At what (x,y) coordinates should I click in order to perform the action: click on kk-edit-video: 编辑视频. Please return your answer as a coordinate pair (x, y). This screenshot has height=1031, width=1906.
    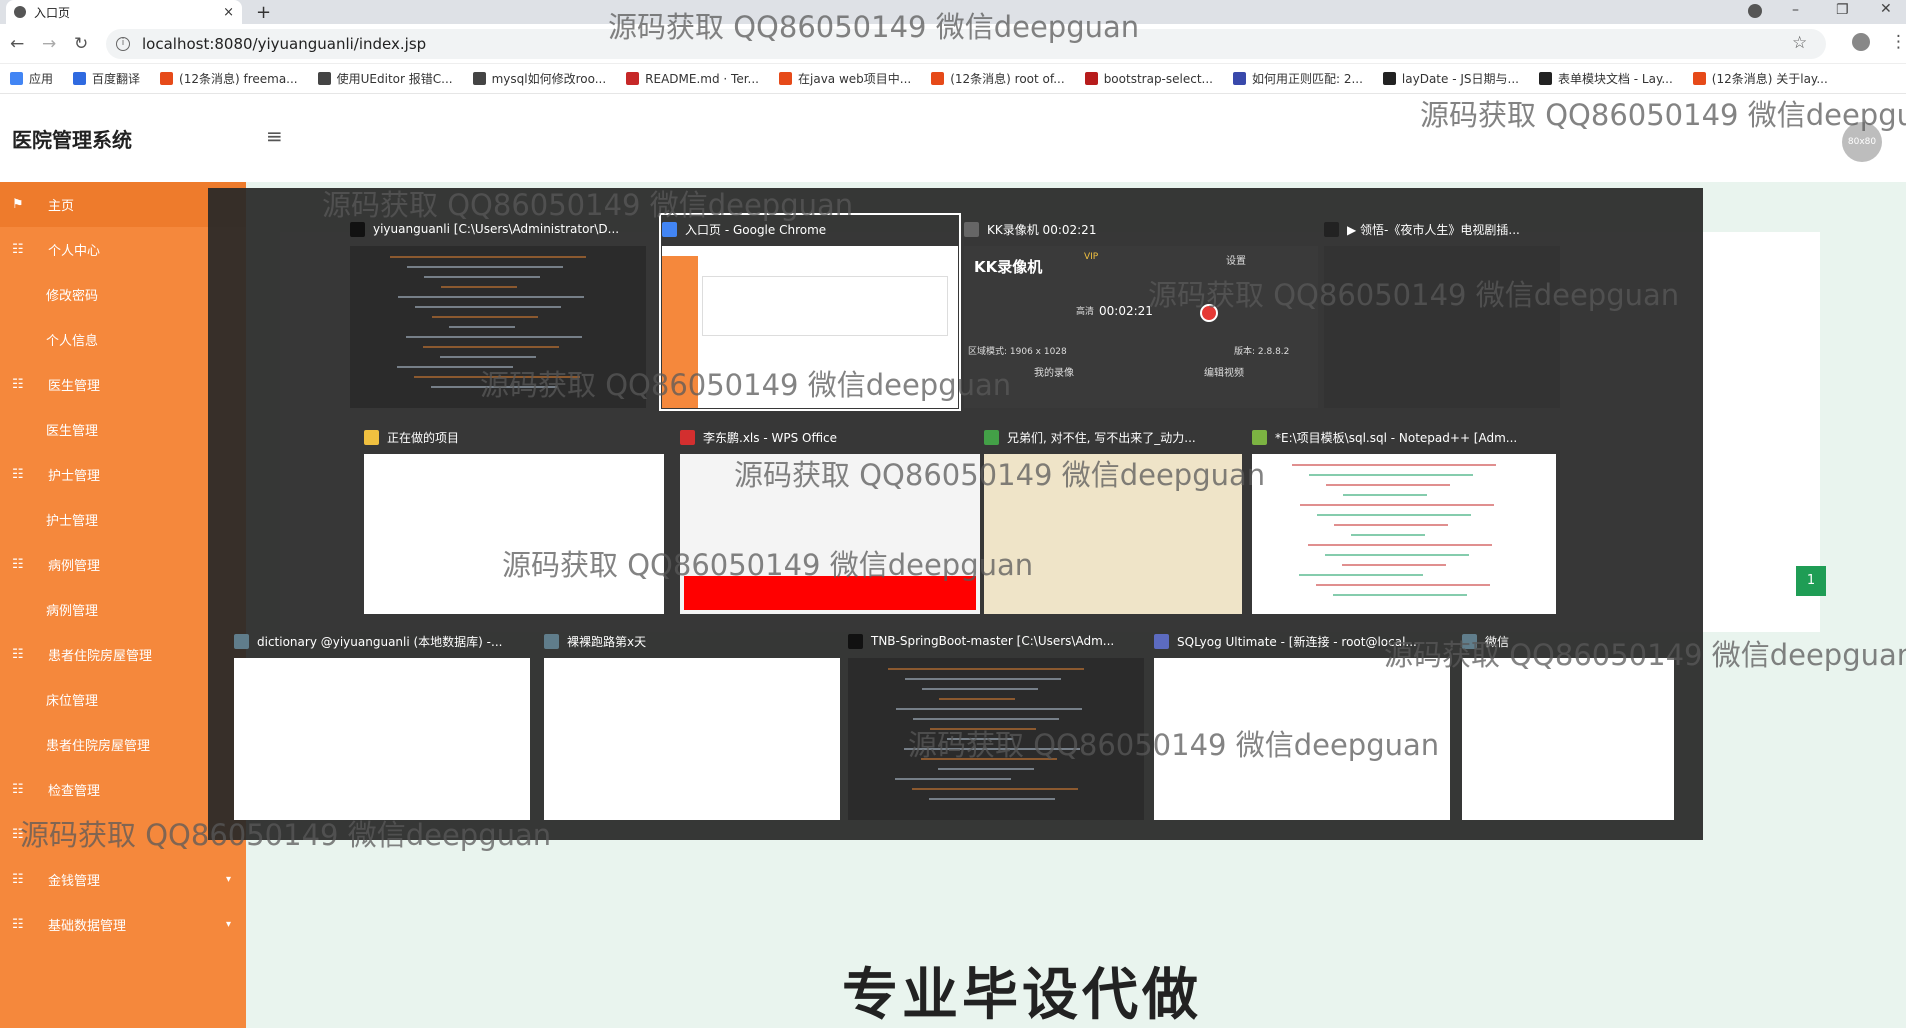
    Looking at the image, I should click on (1224, 371).